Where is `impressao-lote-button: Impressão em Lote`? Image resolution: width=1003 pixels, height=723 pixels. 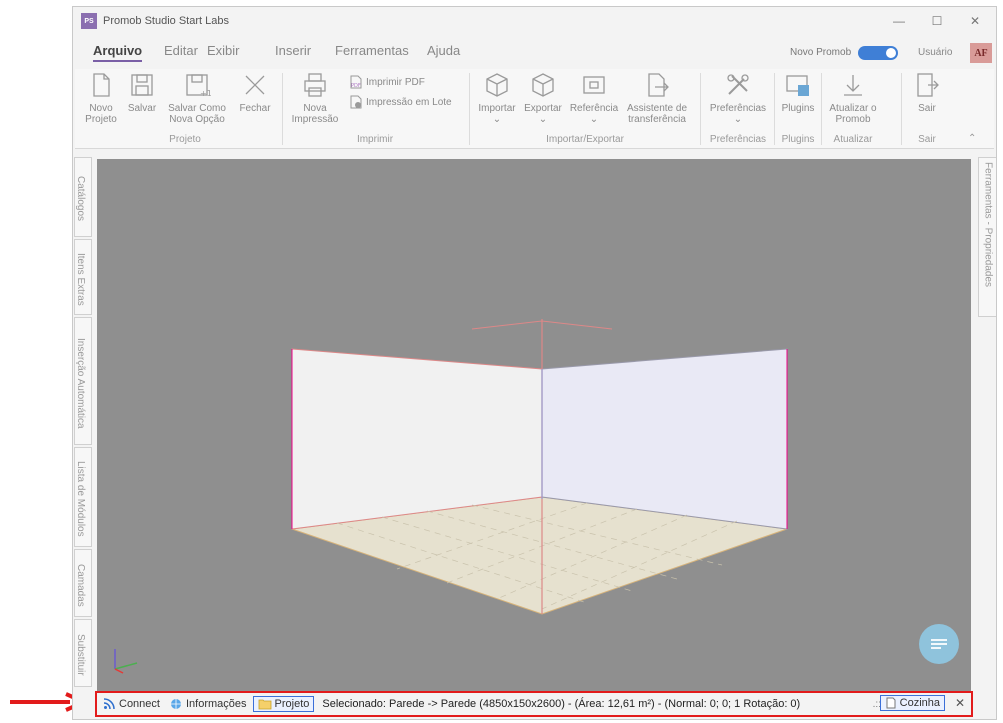
impressao-lote-button: Impressão em Lote is located at coordinates (400, 102).